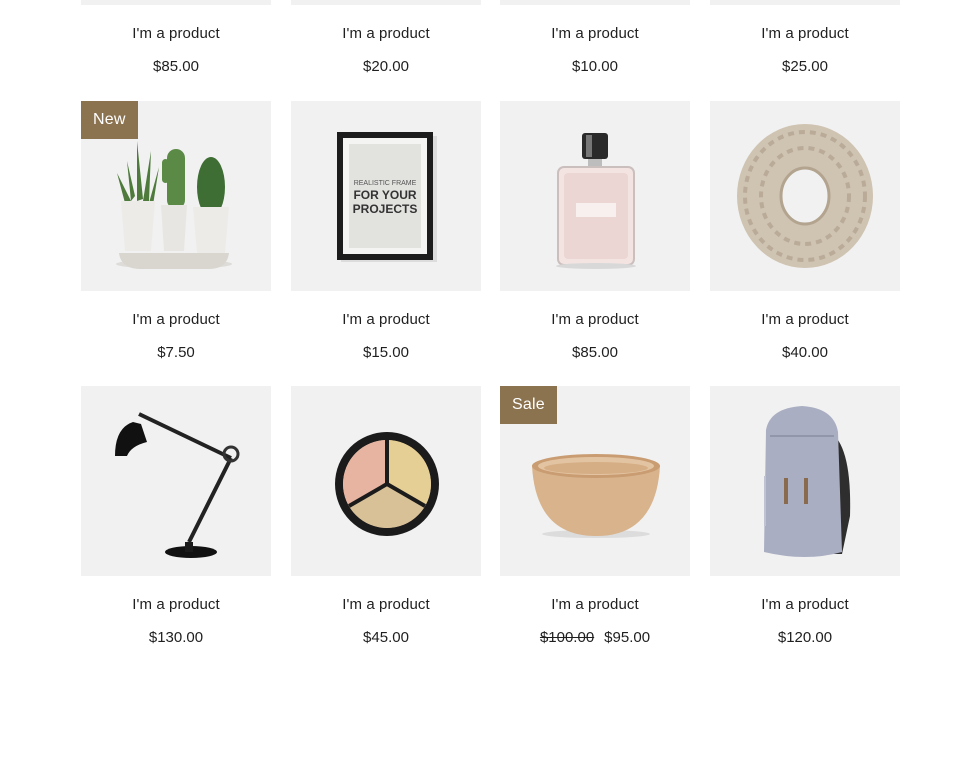  I want to click on product-price: $15.00, so click(386, 352).